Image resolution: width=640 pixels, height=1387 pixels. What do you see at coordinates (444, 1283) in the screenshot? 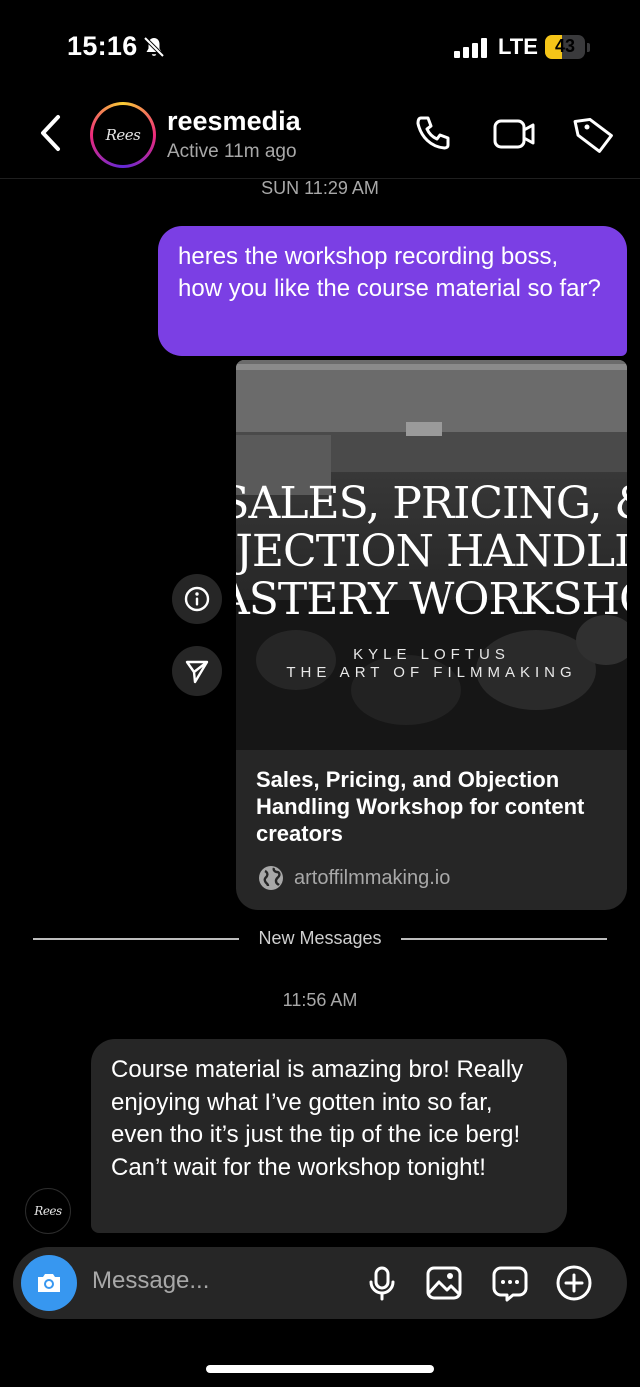
I see `gallery-icon` at bounding box center [444, 1283].